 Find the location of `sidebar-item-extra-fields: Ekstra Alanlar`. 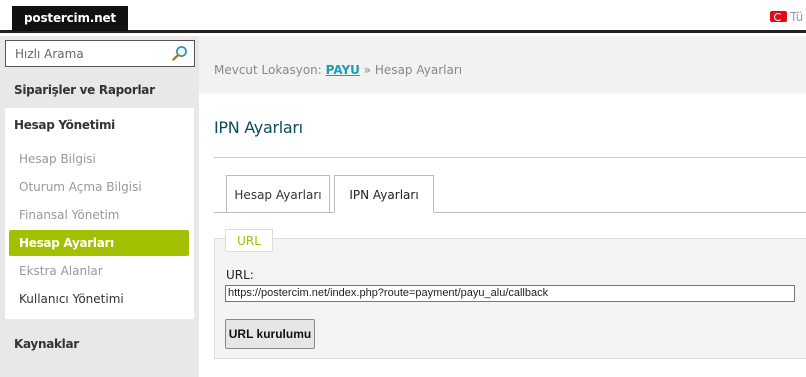

sidebar-item-extra-fields: Ekstra Alanlar is located at coordinates (99, 271).